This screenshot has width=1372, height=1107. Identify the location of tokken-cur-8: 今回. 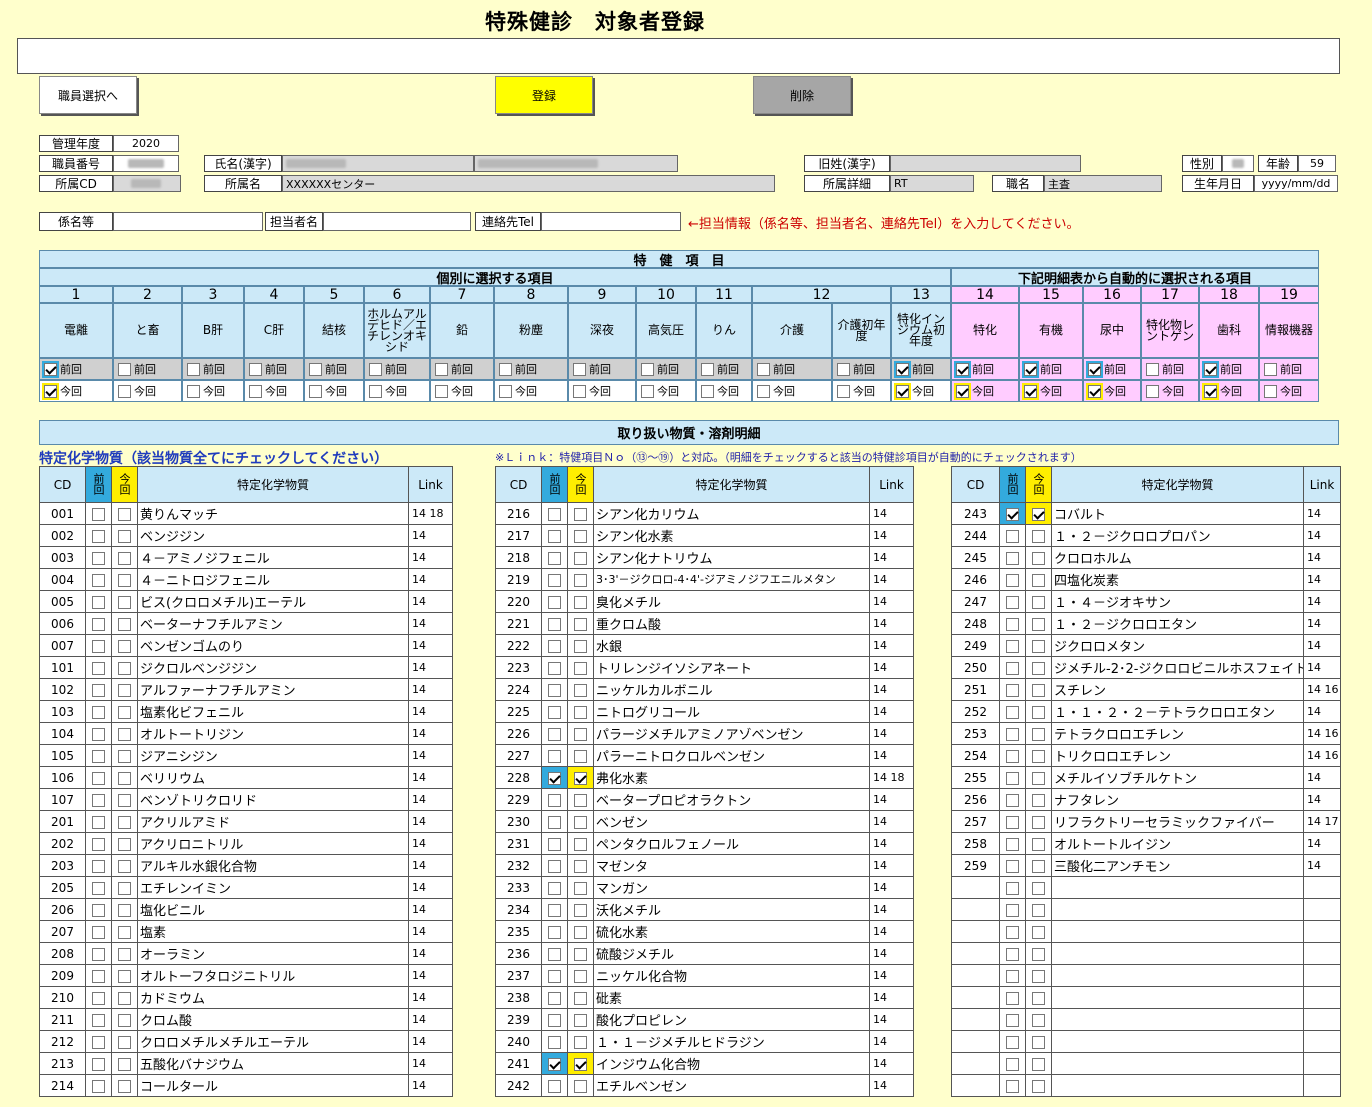
(531, 391).